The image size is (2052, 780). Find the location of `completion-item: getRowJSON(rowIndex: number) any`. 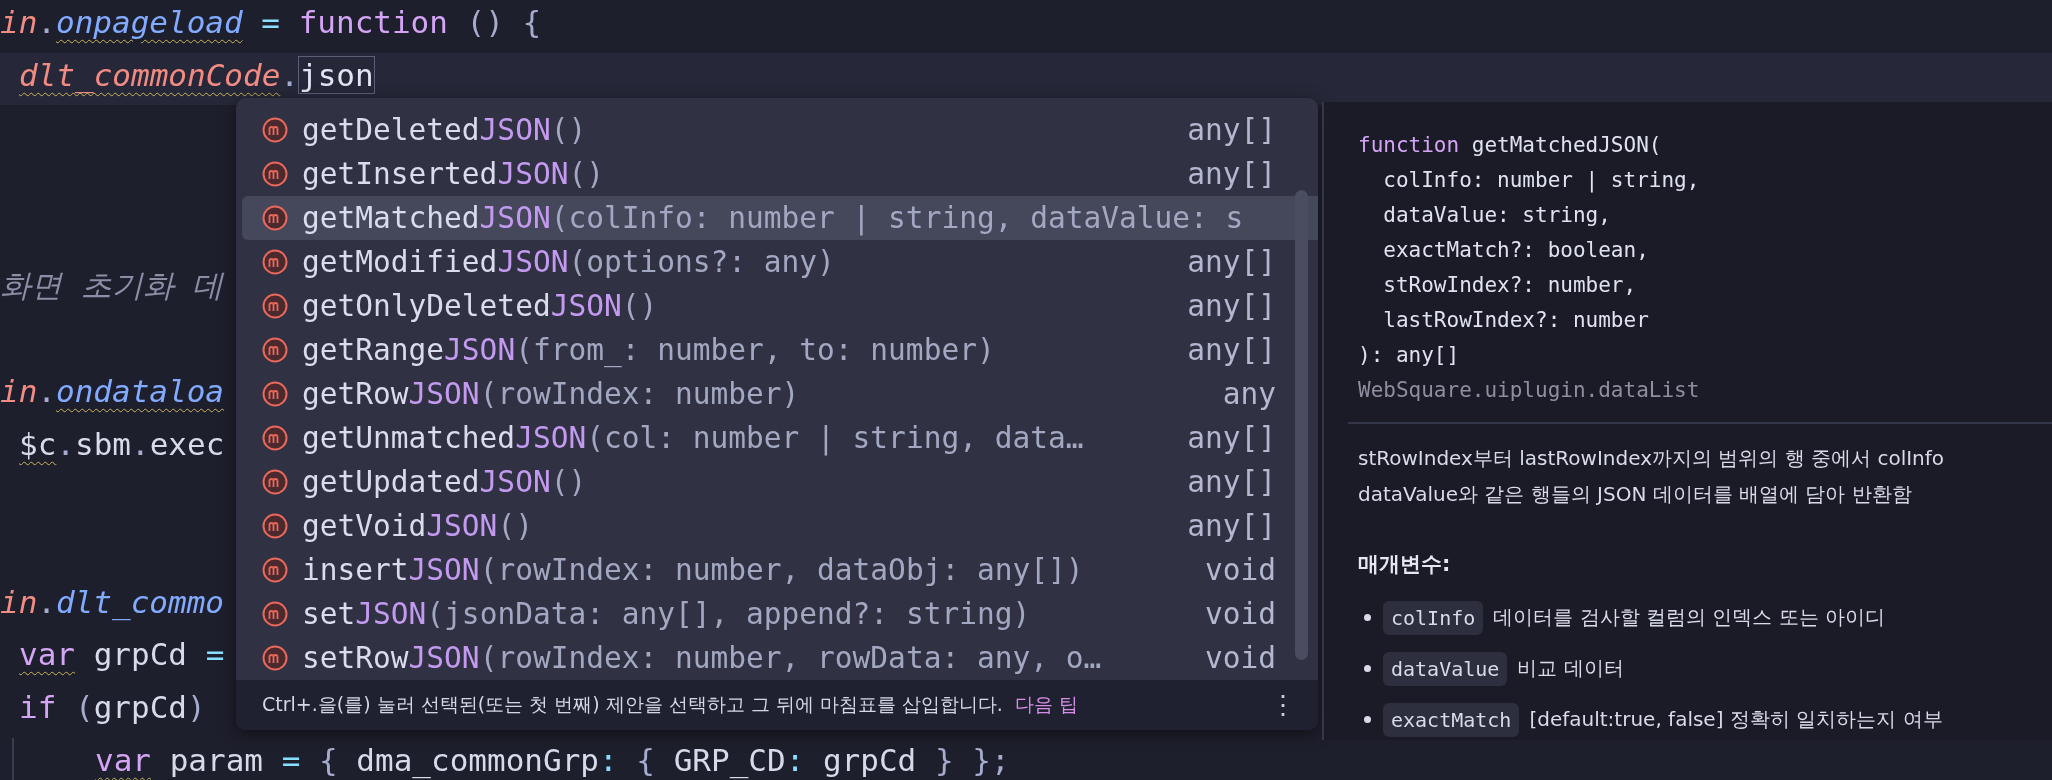

completion-item: getRowJSON(rowIndex: number) any is located at coordinates (780, 394).